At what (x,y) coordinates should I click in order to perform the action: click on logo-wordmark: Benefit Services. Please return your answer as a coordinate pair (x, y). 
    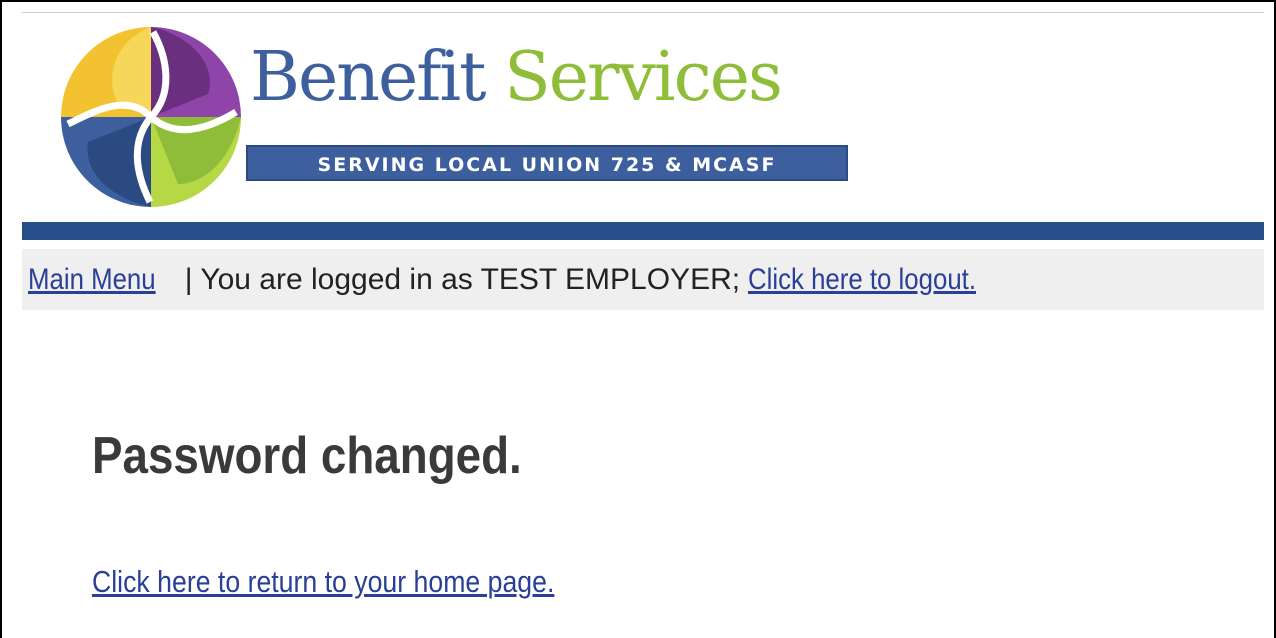
    Looking at the image, I should click on (516, 78).